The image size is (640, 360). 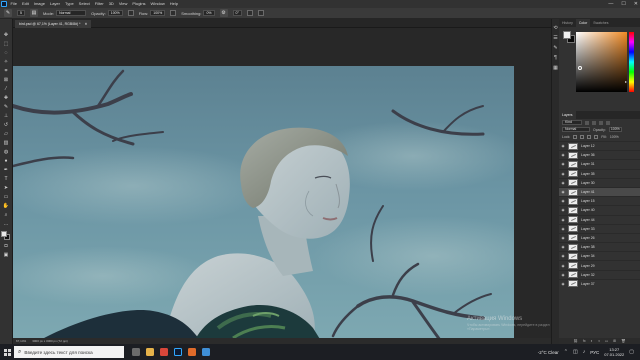 What do you see at coordinates (157, 4) in the screenshot?
I see `menu-window: Window` at bounding box center [157, 4].